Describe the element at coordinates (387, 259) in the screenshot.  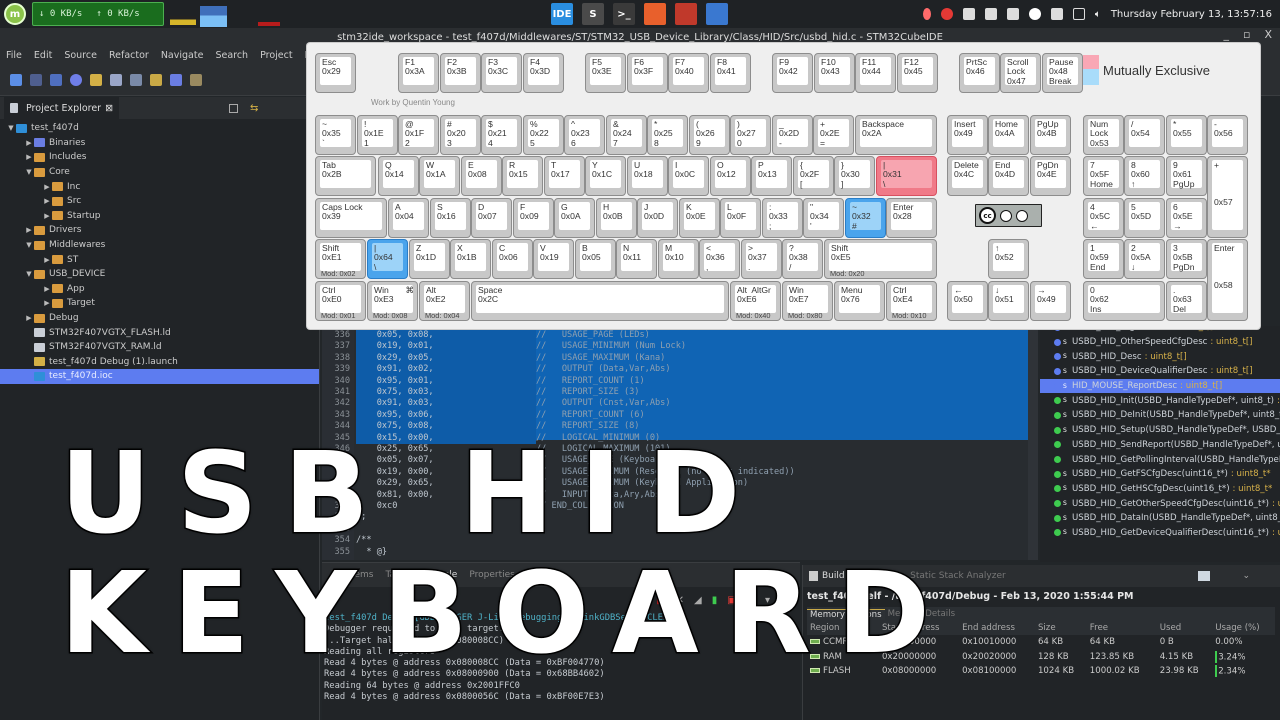
I see `key-nonus-bslash: | 0x64 \` at that location.